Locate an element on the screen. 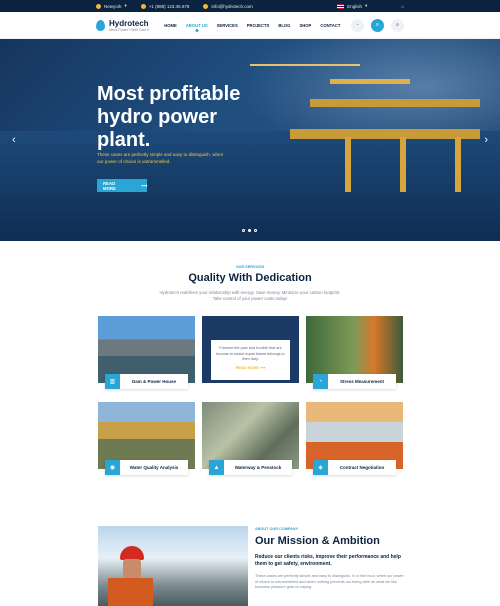 This screenshot has width=500, height=606. services-title: Quality With Dedication is located at coordinates (250, 278).